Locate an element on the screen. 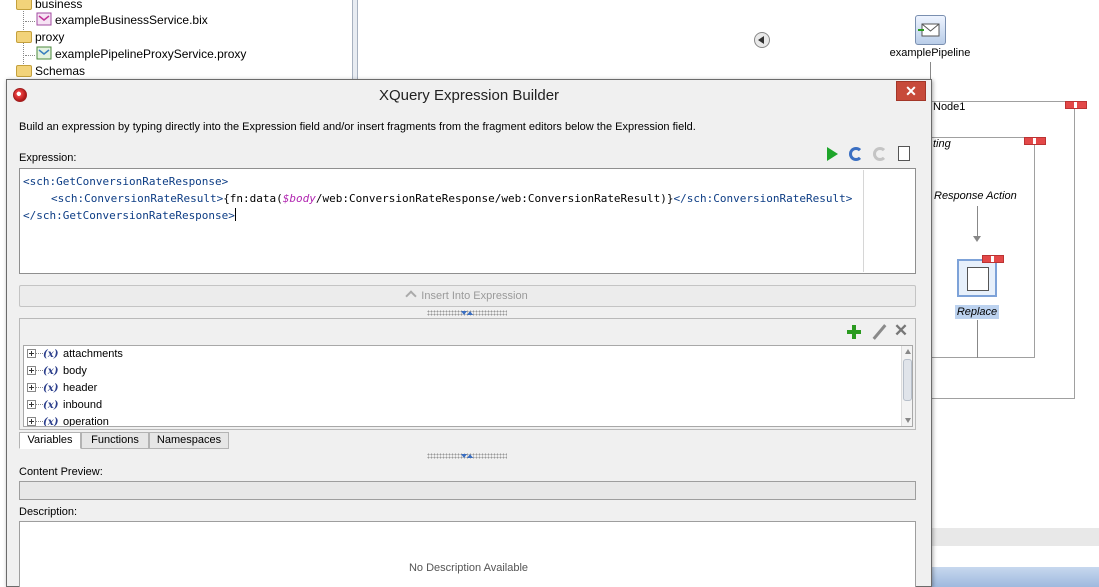  variable-operation: (x) operation is located at coordinates (68, 420).